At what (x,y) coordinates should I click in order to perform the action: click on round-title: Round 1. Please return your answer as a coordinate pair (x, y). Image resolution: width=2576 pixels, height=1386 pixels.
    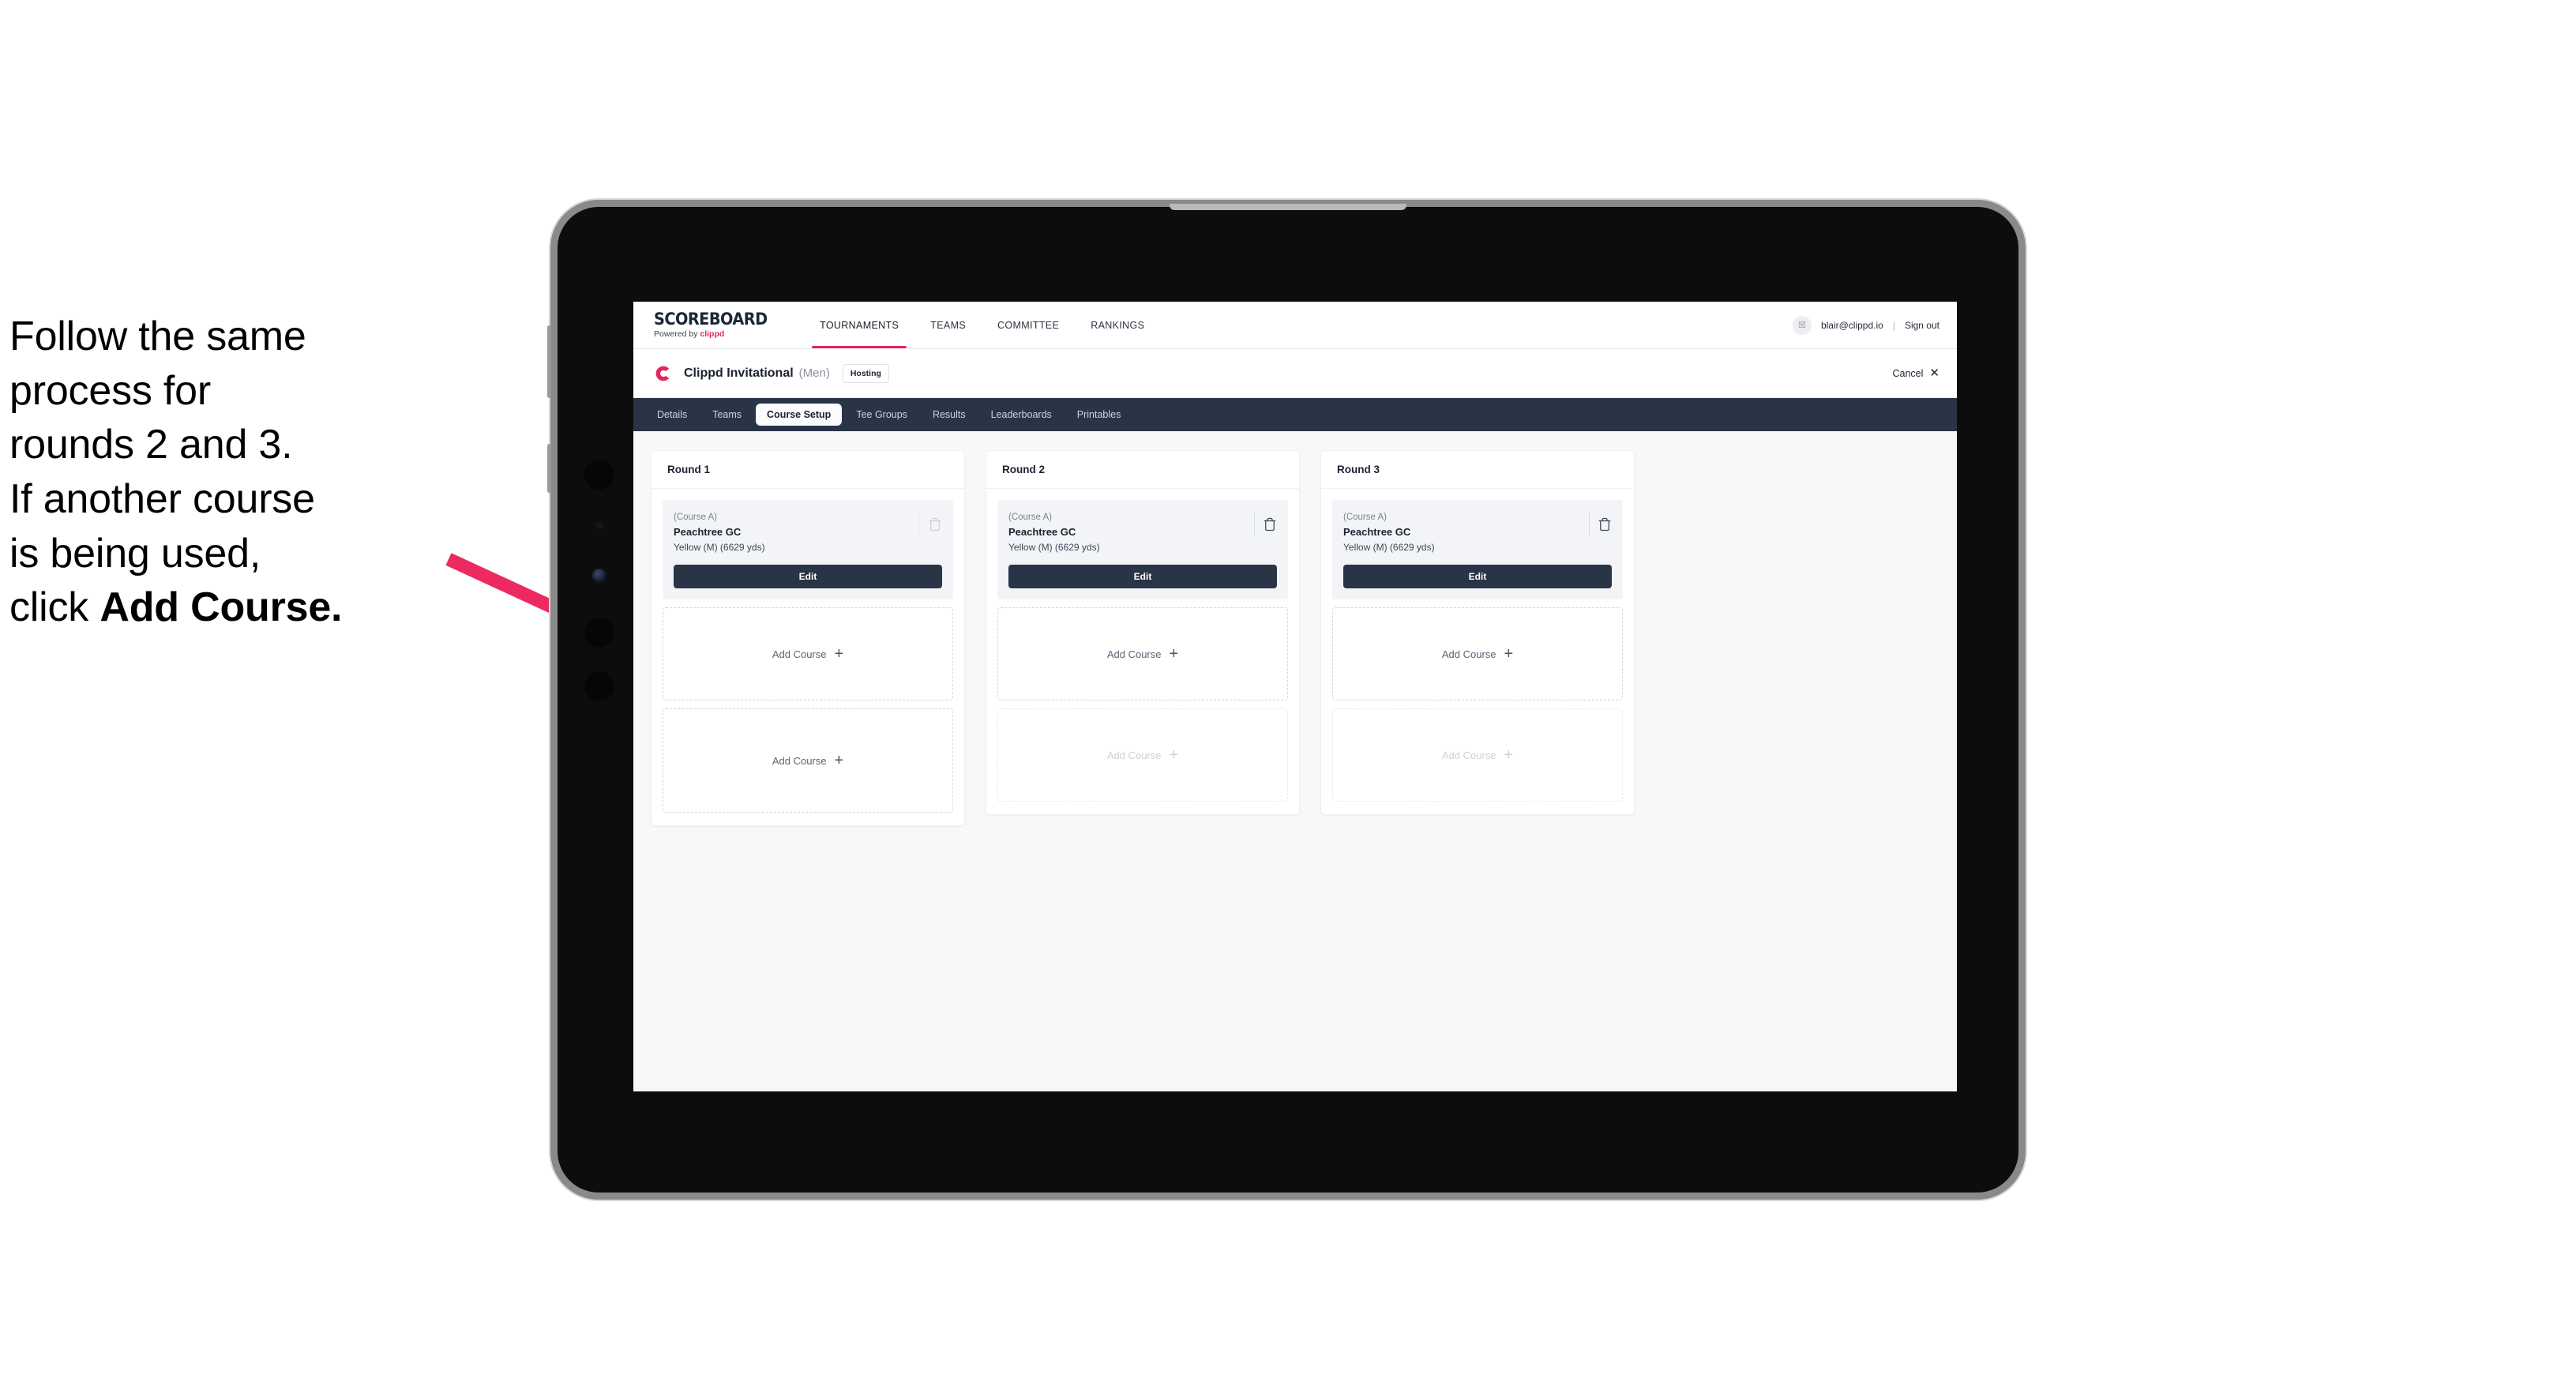
    Looking at the image, I should click on (808, 469).